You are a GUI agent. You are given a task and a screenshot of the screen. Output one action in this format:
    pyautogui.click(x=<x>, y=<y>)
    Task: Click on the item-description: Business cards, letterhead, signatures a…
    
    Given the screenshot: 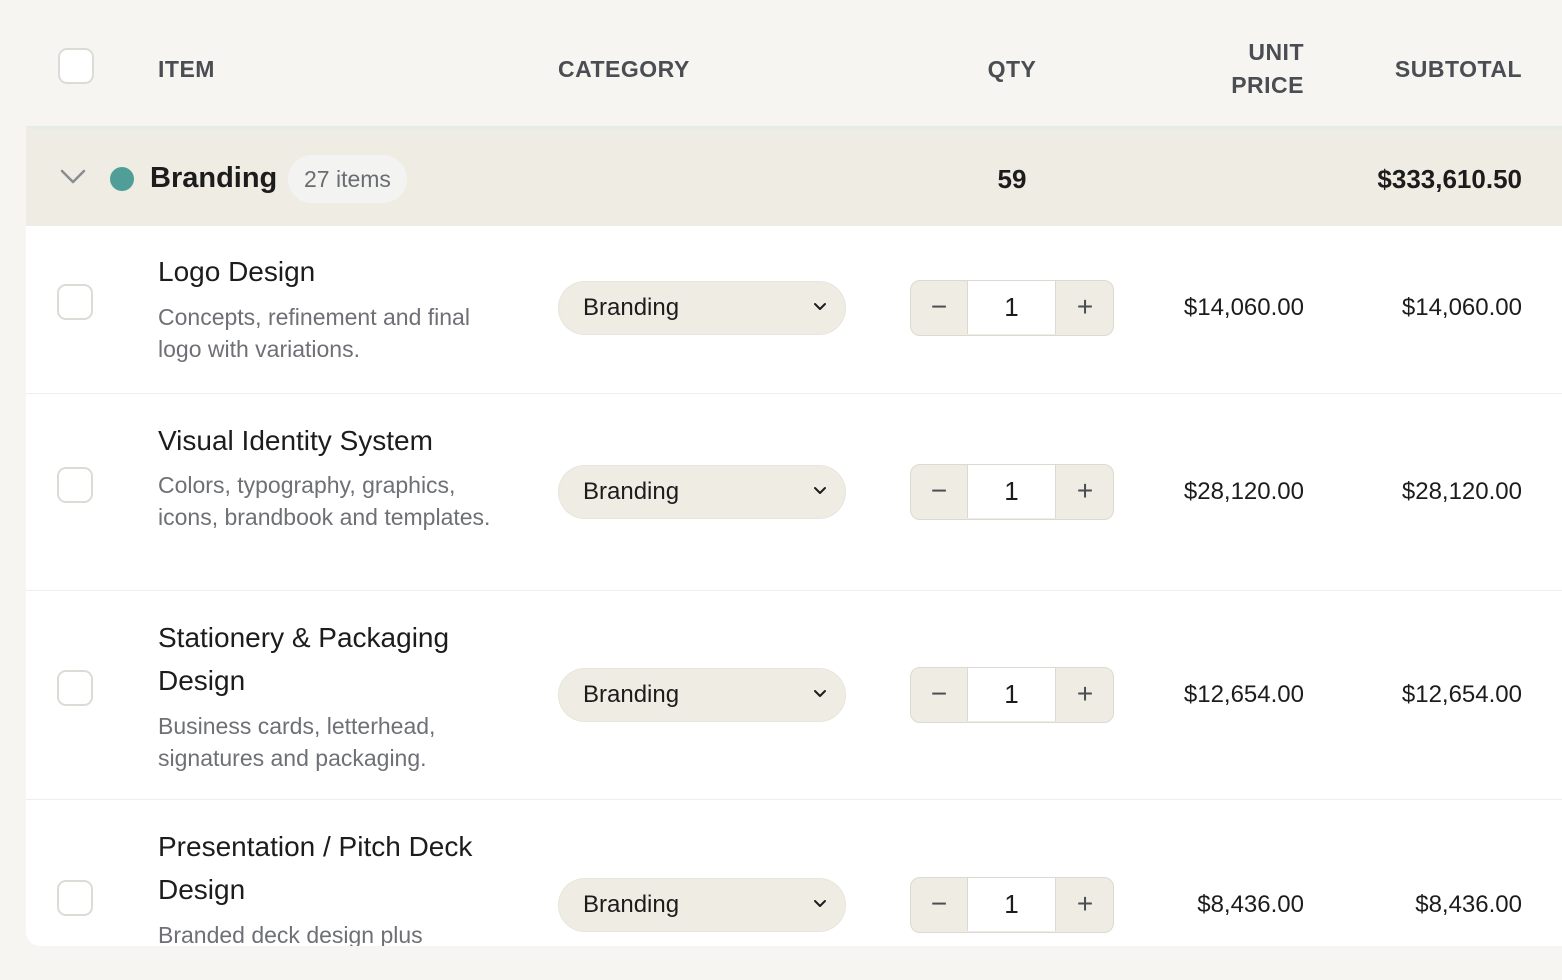 What is the action you would take?
    pyautogui.click(x=297, y=742)
    